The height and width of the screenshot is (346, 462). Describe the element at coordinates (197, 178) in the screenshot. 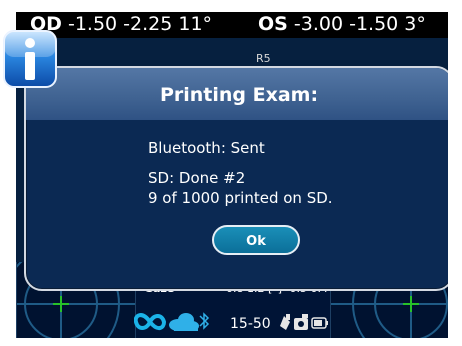

I see `sd-status: SD: Done #2` at that location.